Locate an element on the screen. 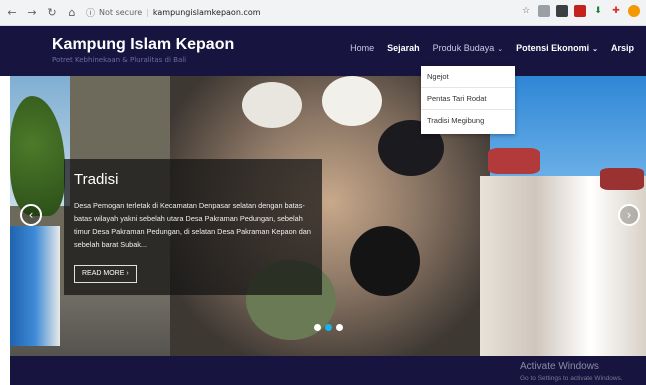 The height and width of the screenshot is (385, 646). nav-produk-budaya: Produk Budaya ⌄ is located at coordinates (468, 48).